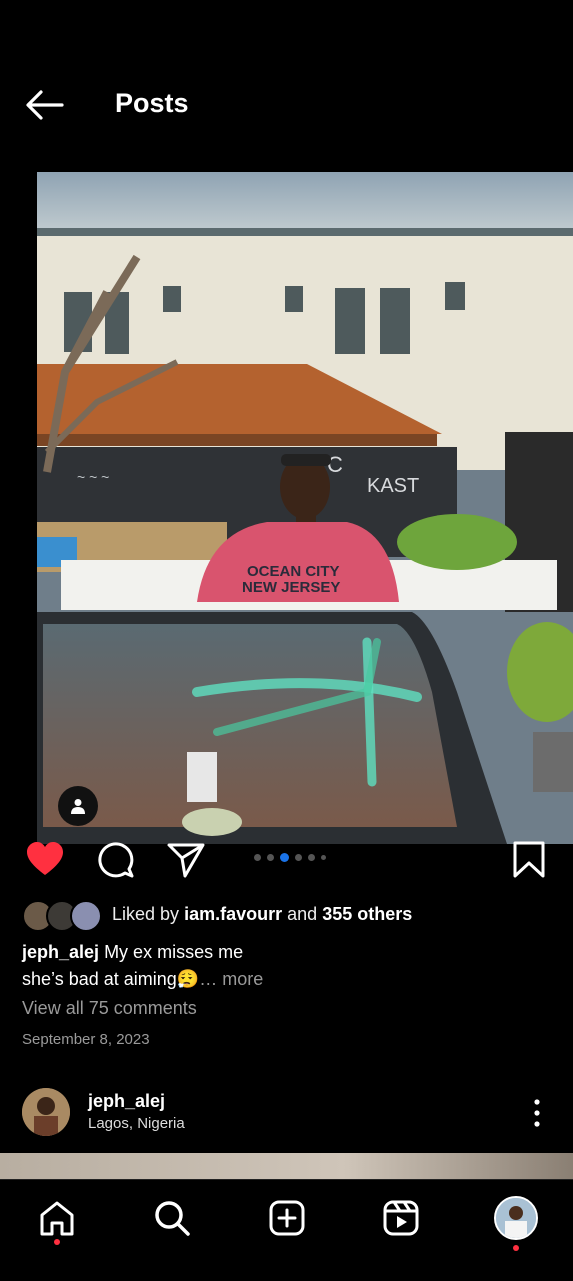  I want to click on liker-username: iam.favourr, so click(233, 914).